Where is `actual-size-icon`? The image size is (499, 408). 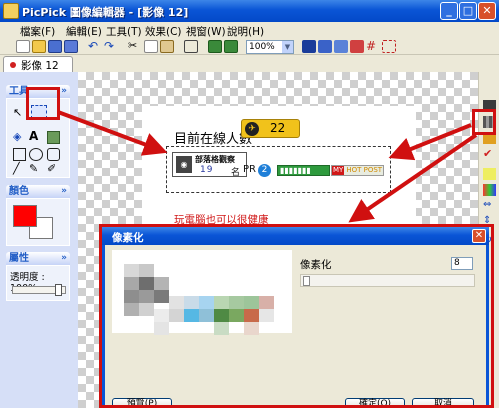 actual-size-icon is located at coordinates (325, 46).